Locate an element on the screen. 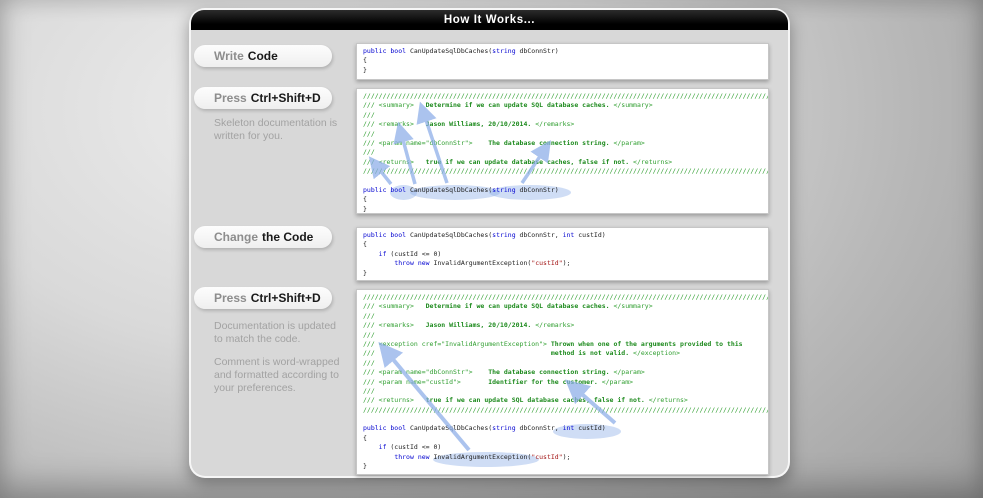 Image resolution: width=983 pixels, height=498 pixels. step-label-muted: Change is located at coordinates (236, 237).